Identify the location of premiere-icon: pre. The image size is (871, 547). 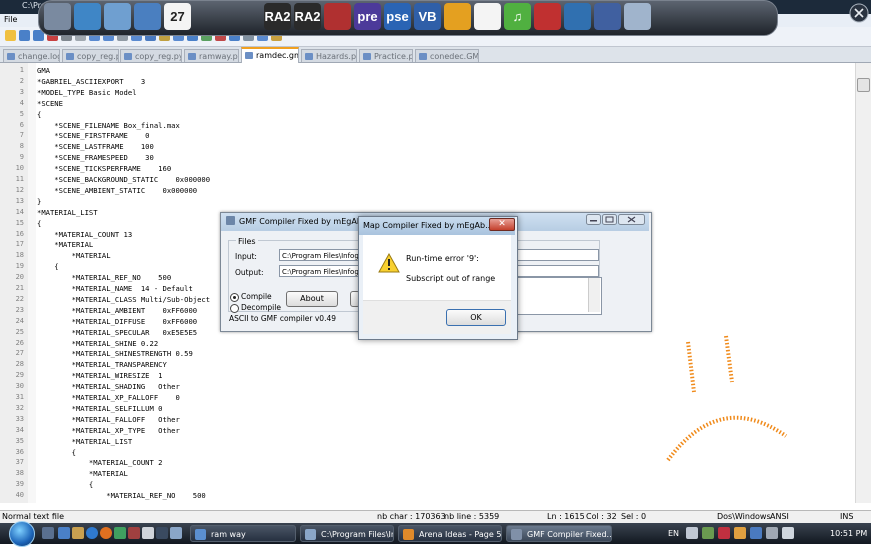
(367, 16).